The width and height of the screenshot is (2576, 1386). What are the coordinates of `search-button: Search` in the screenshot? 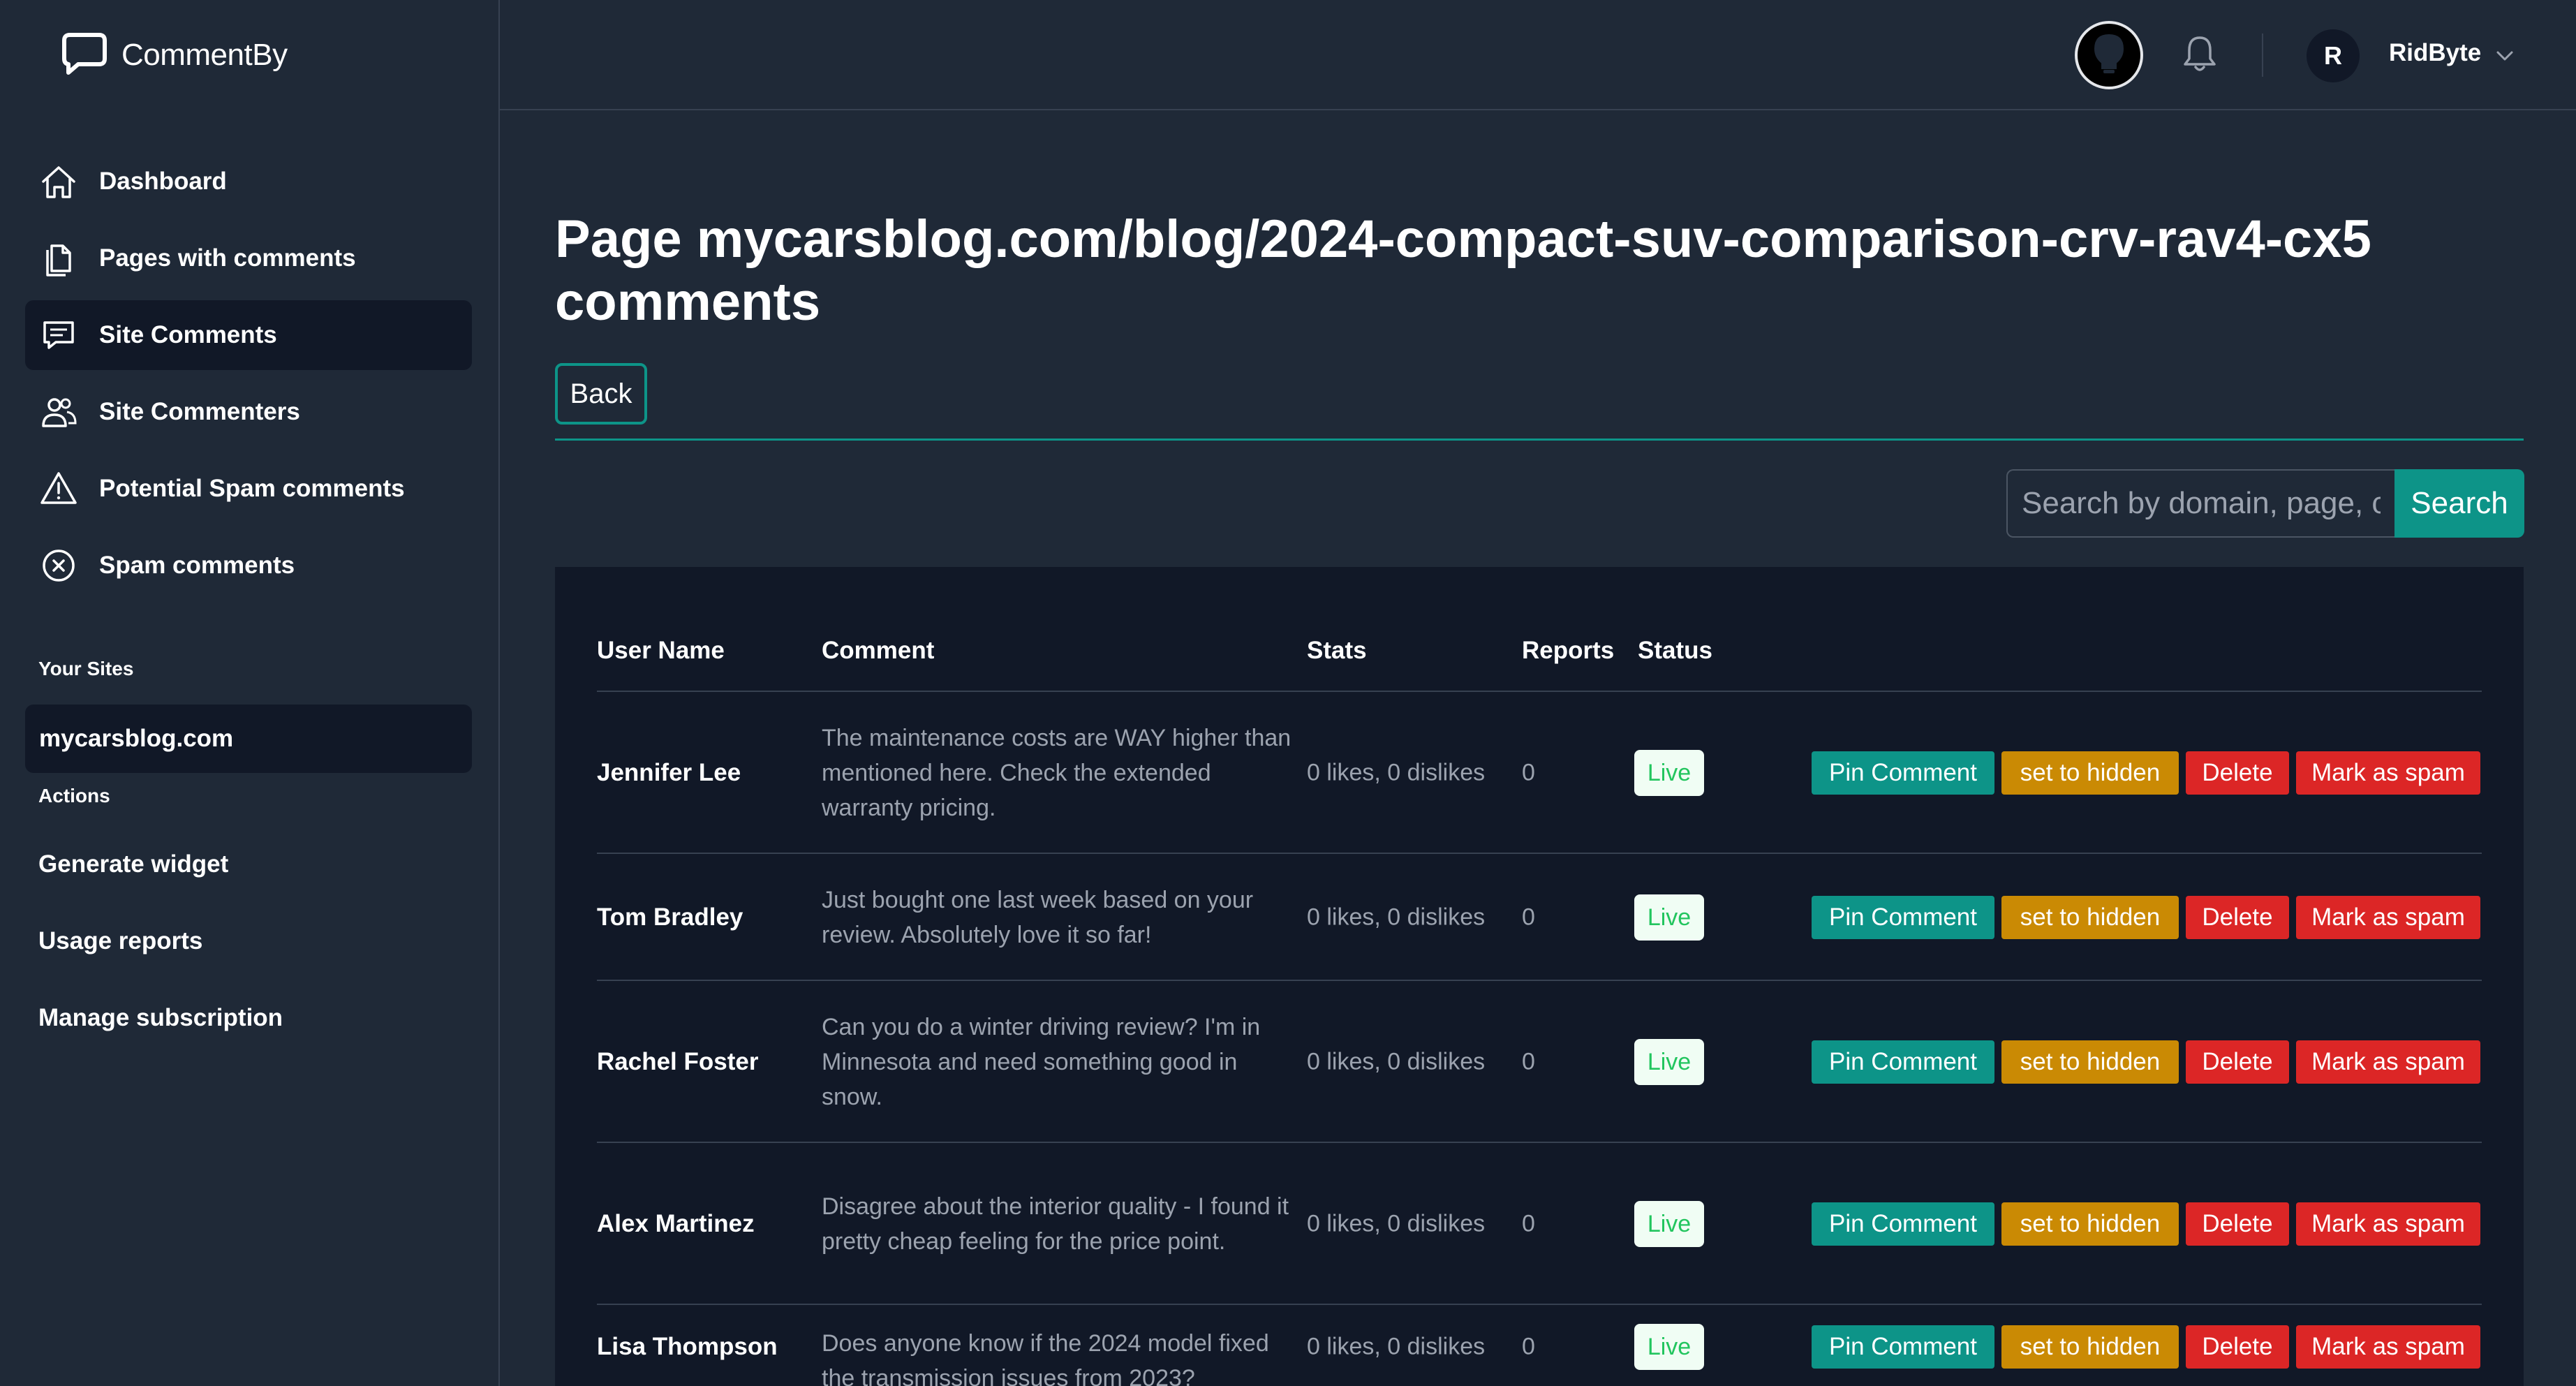 It's located at (2459, 503).